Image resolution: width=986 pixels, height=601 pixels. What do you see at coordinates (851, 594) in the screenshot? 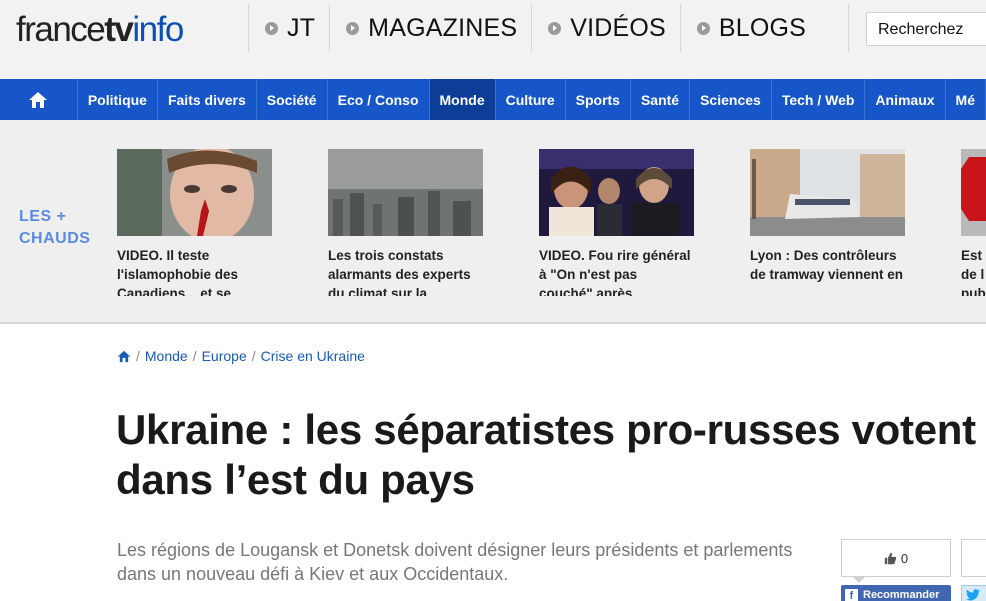
I see `facebook-icon: f` at bounding box center [851, 594].